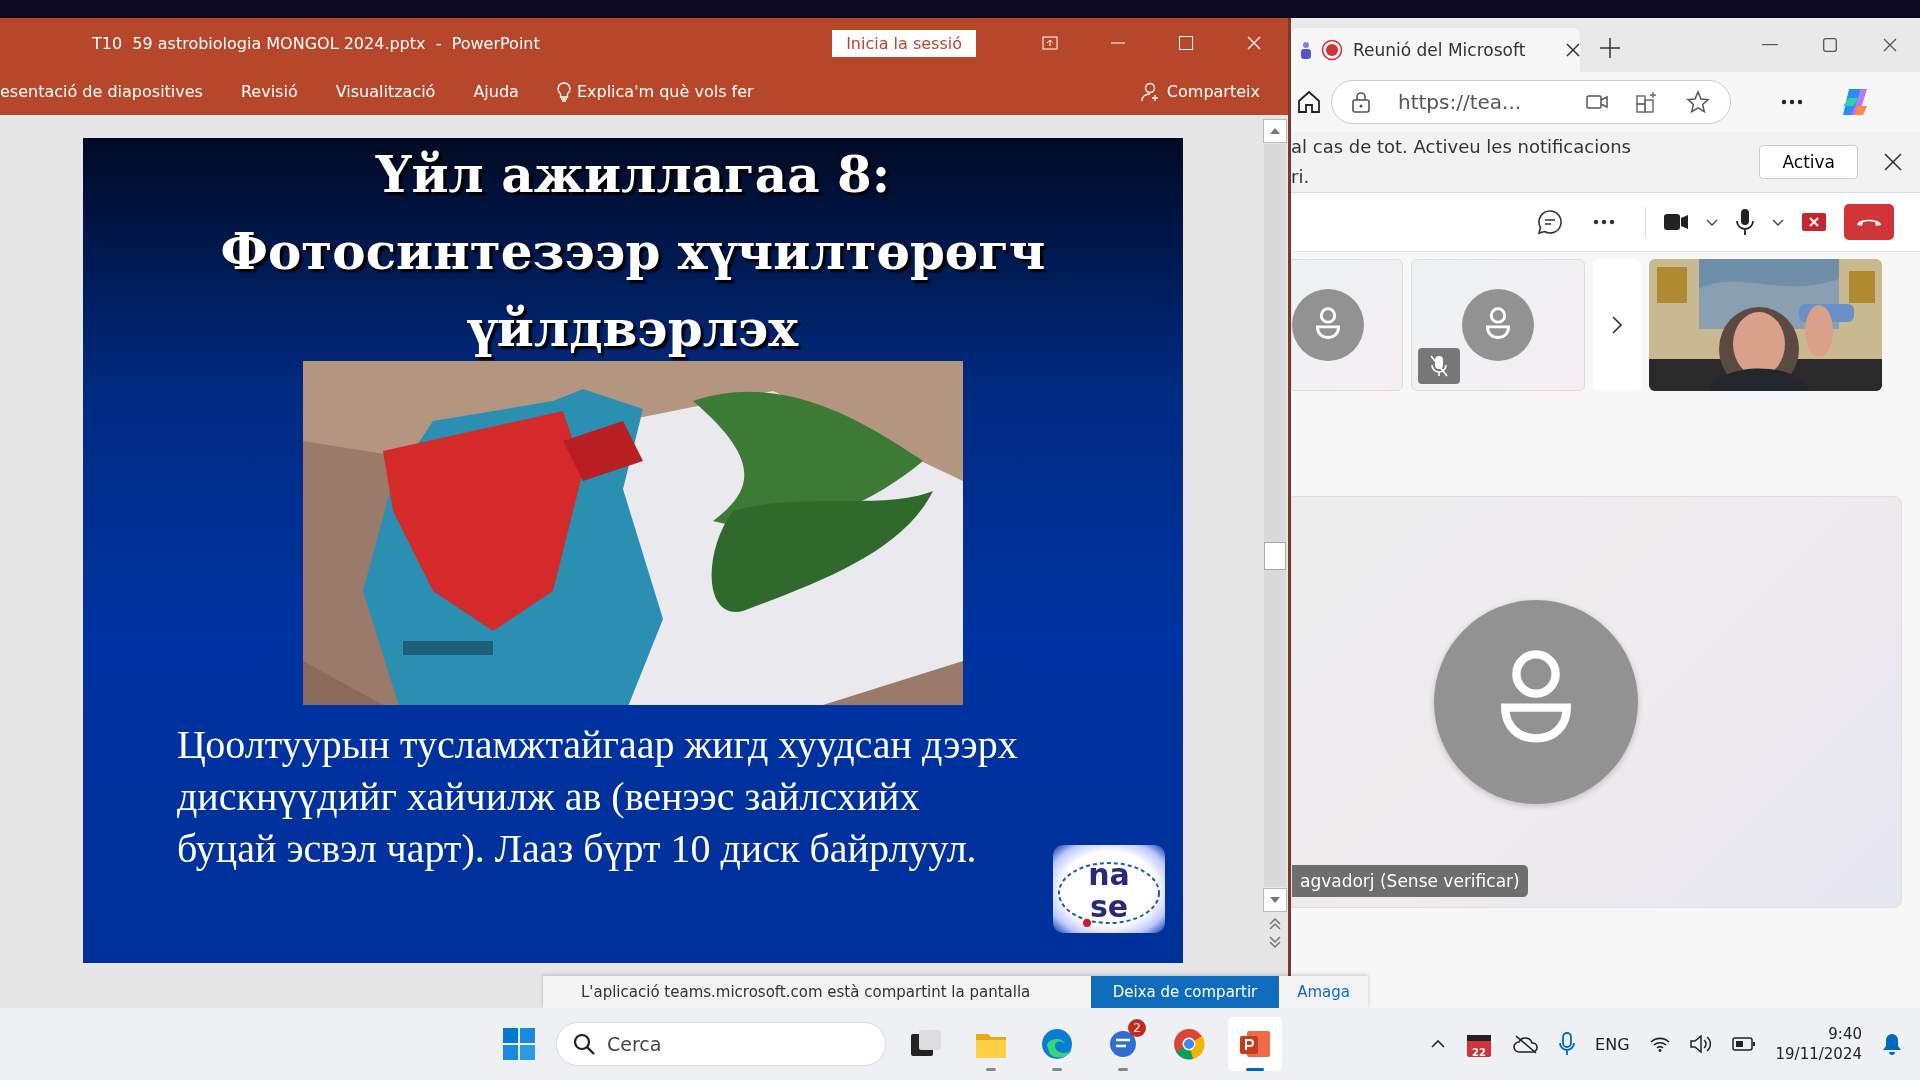 Image resolution: width=1920 pixels, height=1080 pixels. What do you see at coordinates (633, 252) in the screenshot?
I see `slide-title: Фотосинтезээр хүчилтөрөгч` at bounding box center [633, 252].